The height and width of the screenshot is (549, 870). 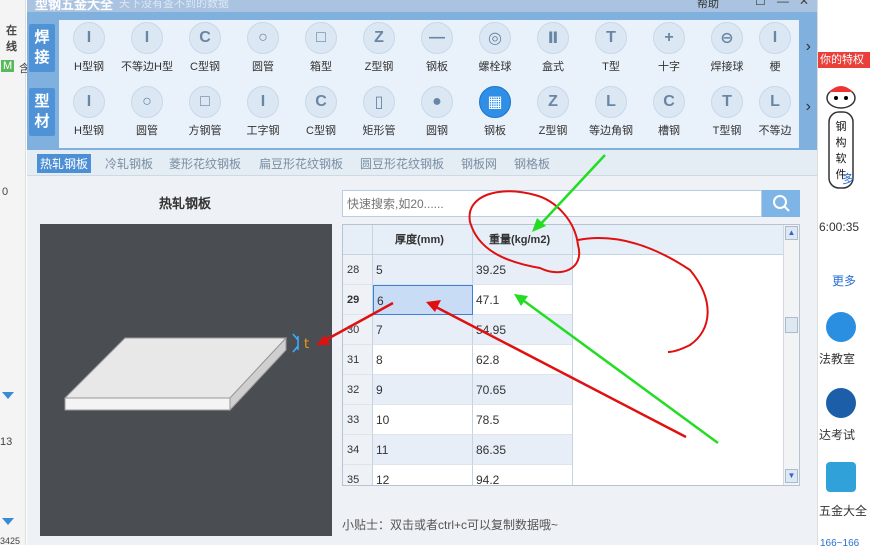 I want to click on tool-profile-unequal-angle: L 不等边, so click(x=775, y=112).